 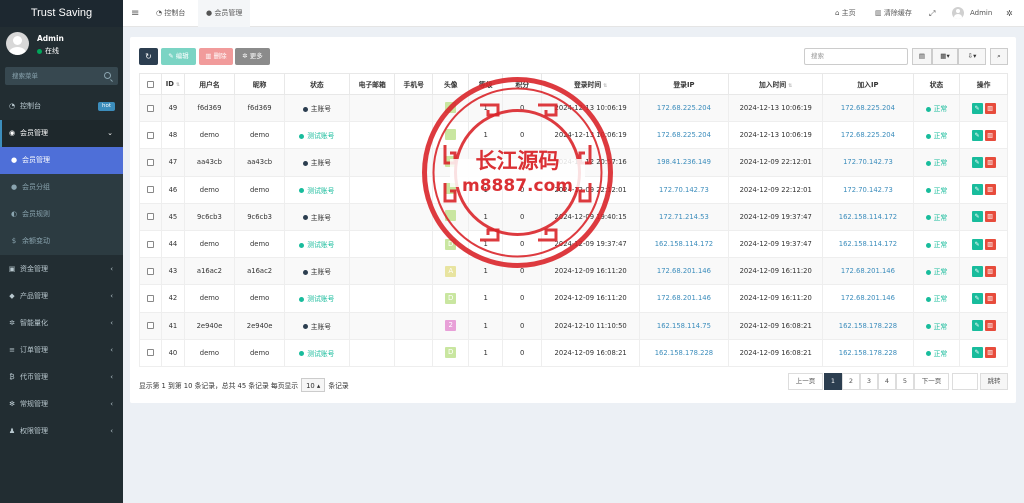 I want to click on refresh-button: ↻, so click(x=148, y=56).